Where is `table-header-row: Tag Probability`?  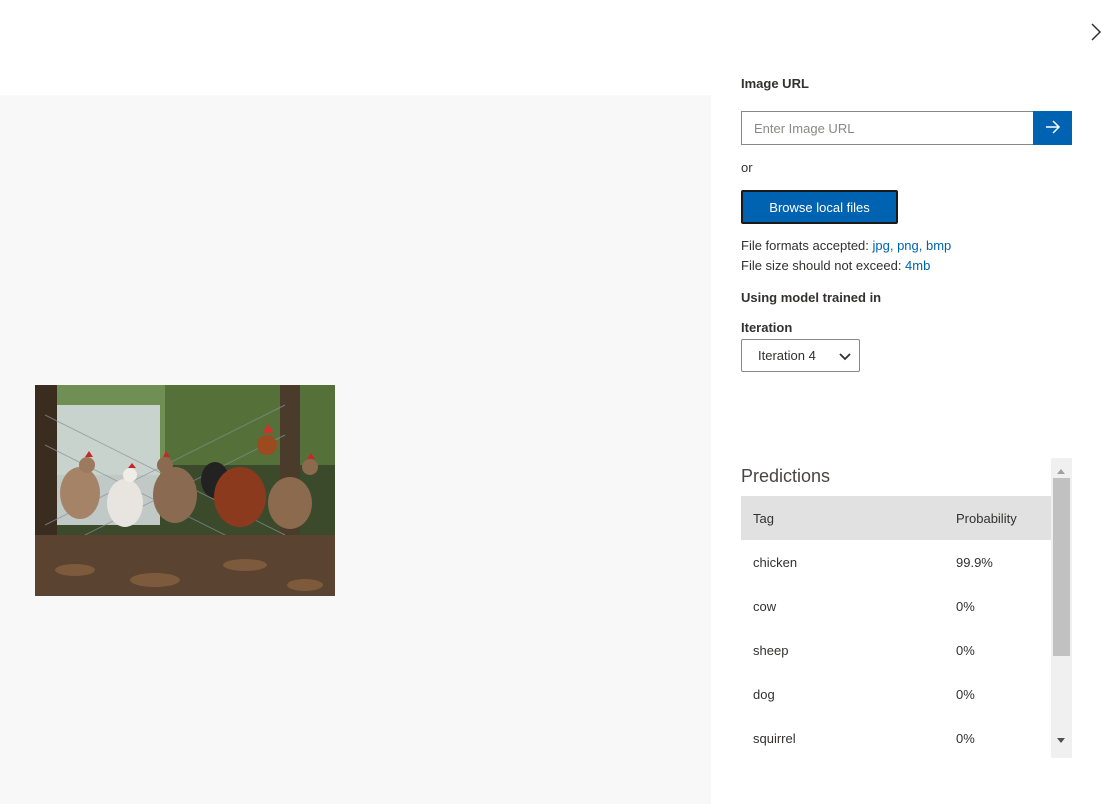
table-header-row: Tag Probability is located at coordinates (896, 518).